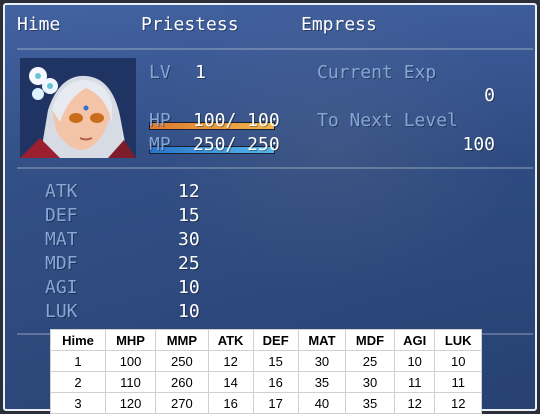 This screenshot has width=540, height=414. Describe the element at coordinates (275, 168) in the screenshot. I see `divider-middle` at that location.